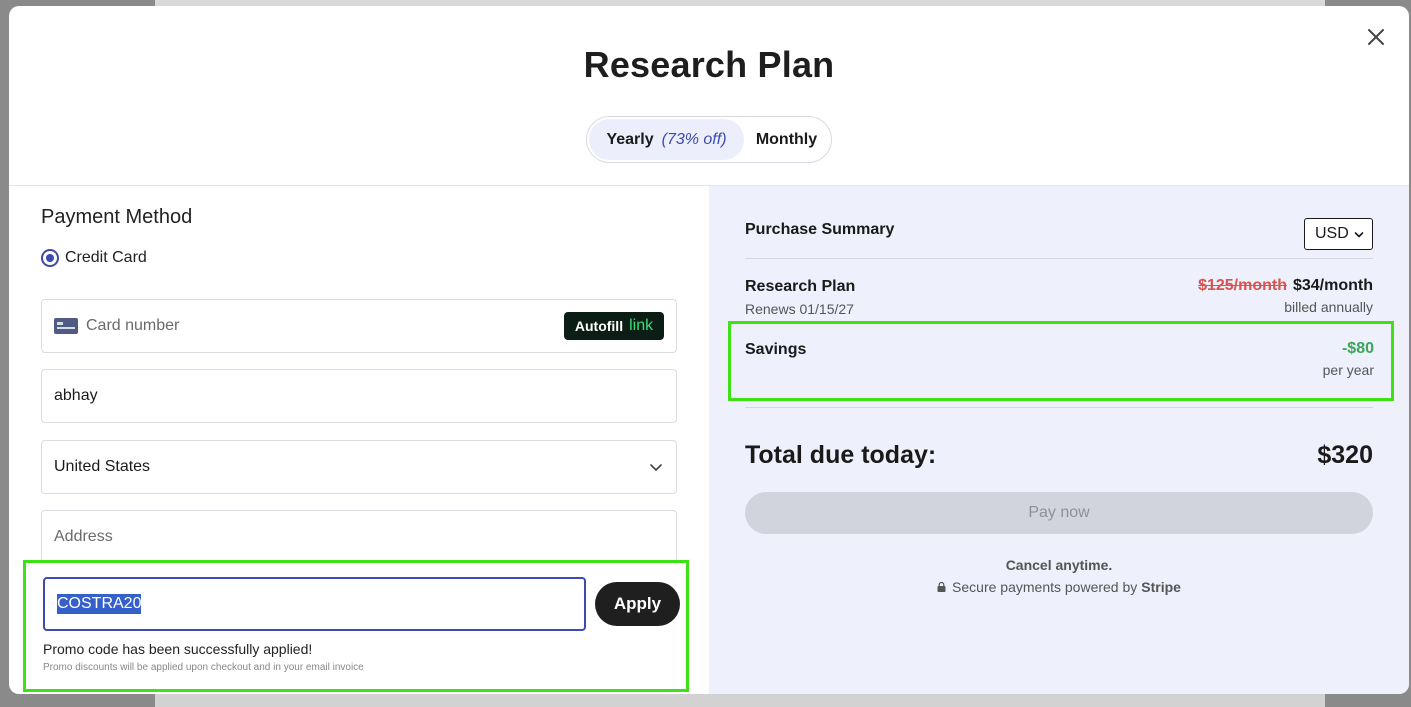 The height and width of the screenshot is (707, 1411). Describe the element at coordinates (102, 466) in the screenshot. I see `country-value: United States` at that location.